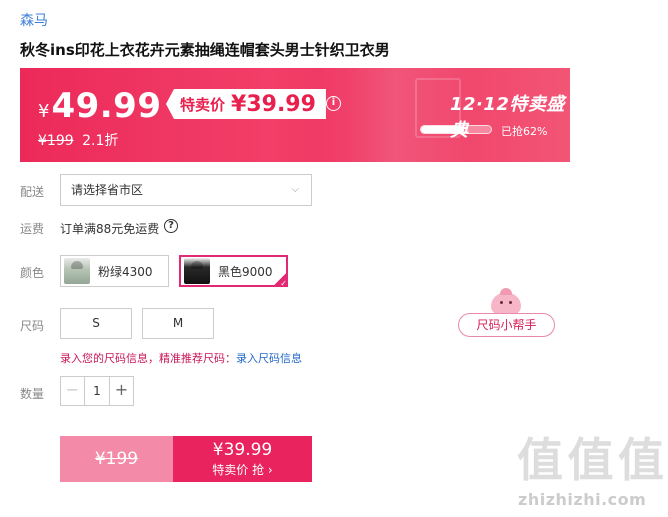  What do you see at coordinates (582, 499) in the screenshot?
I see `watermark-text: zhizhizhi.com` at bounding box center [582, 499].